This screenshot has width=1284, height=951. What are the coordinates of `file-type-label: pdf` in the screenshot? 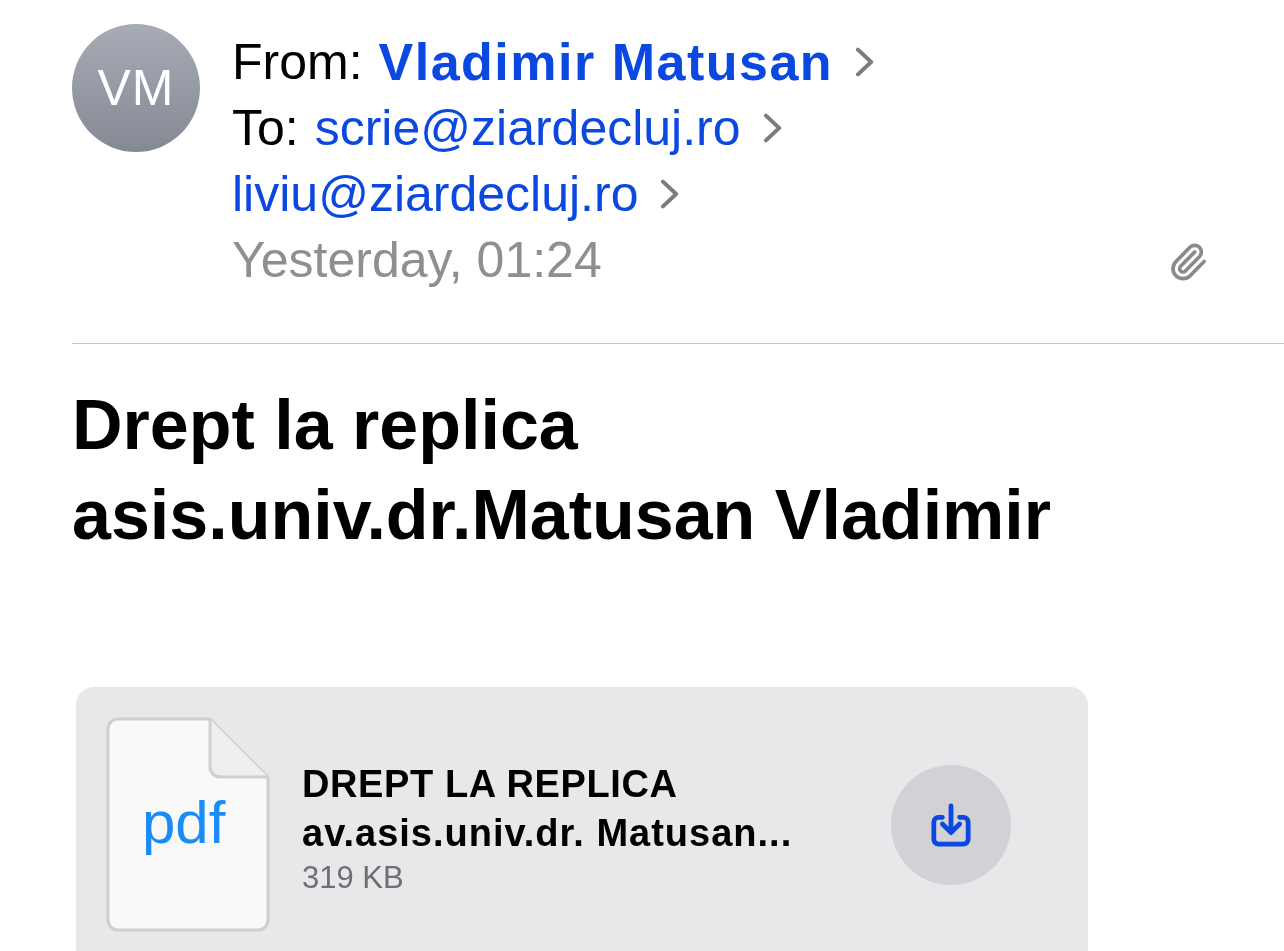 It's located at (184, 823).